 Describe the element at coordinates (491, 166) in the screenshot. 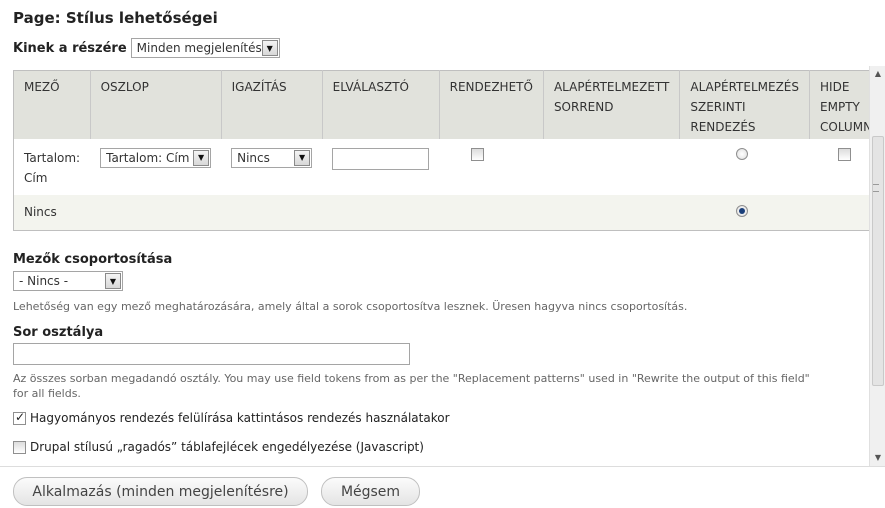

I see `sortable-cell` at that location.